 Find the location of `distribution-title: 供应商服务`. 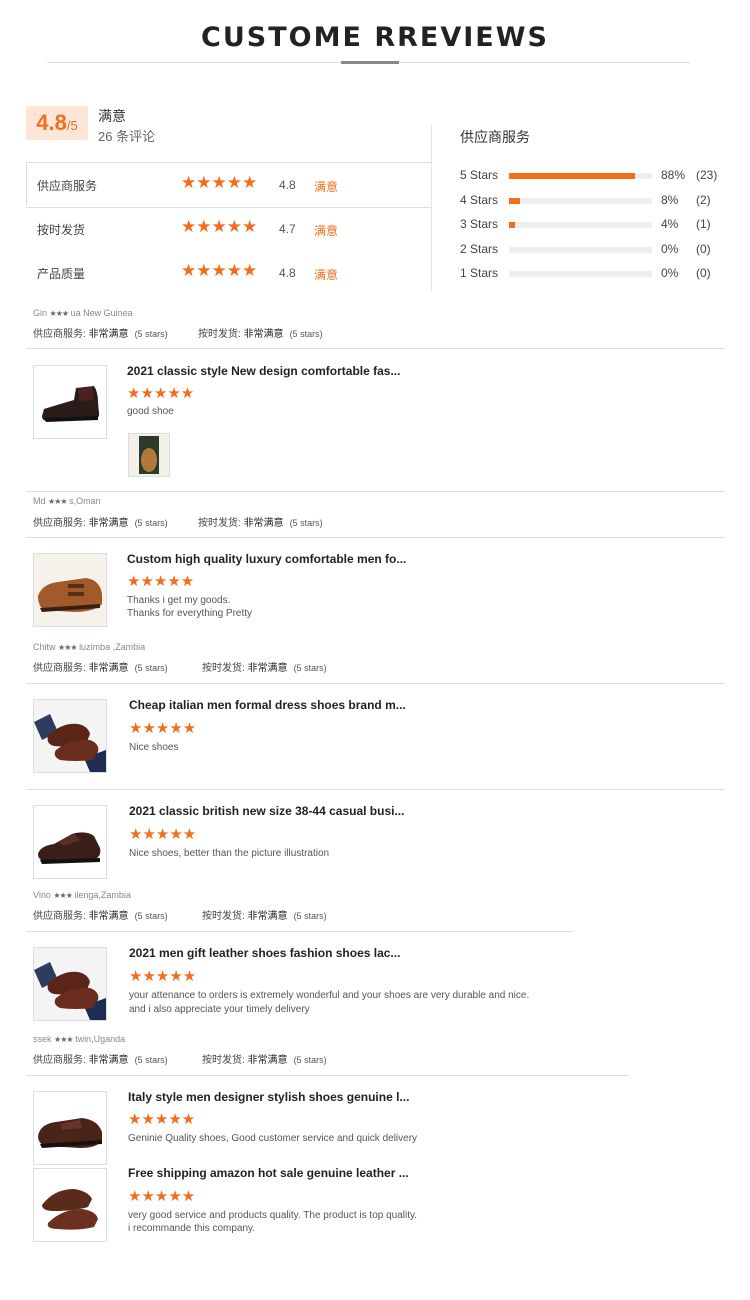

distribution-title: 供应商服务 is located at coordinates (495, 137).